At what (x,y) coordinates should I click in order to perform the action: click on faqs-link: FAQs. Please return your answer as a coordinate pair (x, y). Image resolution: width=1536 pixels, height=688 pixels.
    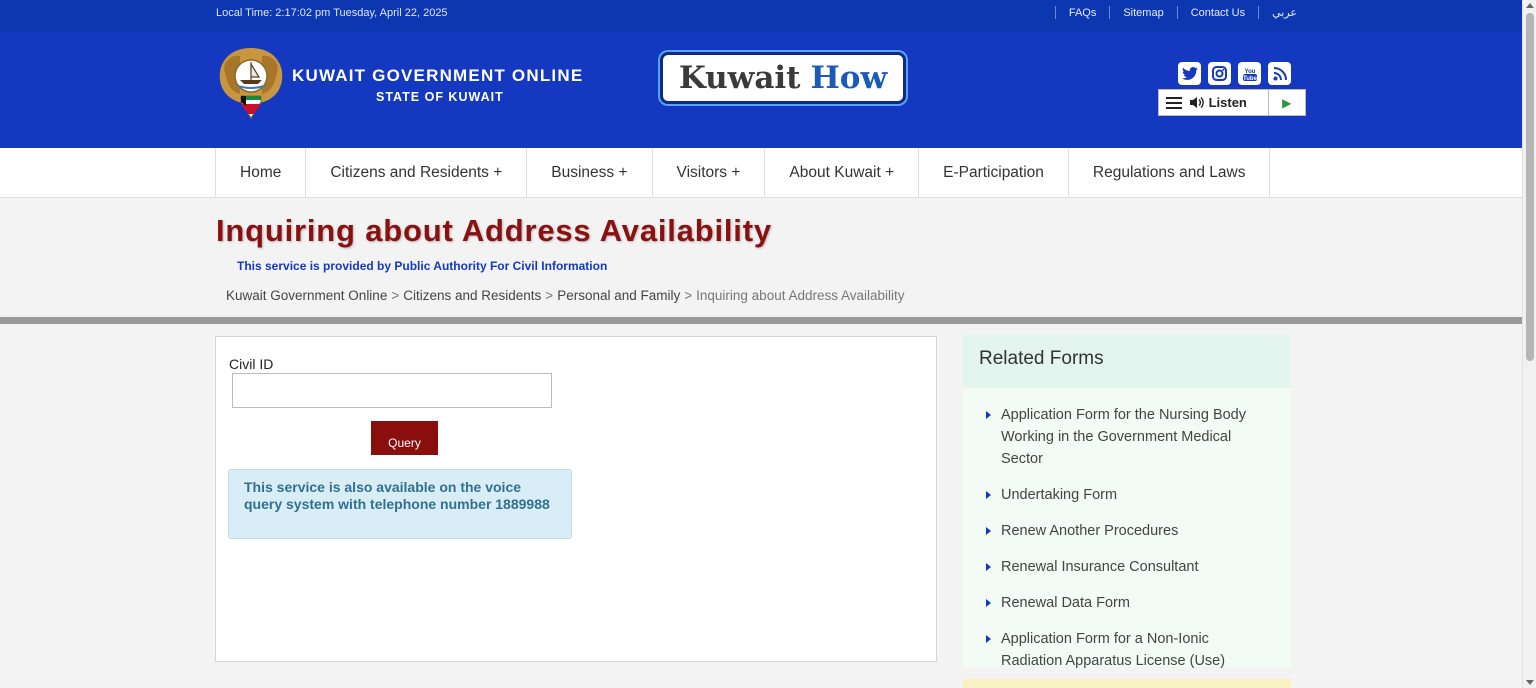
    Looking at the image, I should click on (1083, 13).